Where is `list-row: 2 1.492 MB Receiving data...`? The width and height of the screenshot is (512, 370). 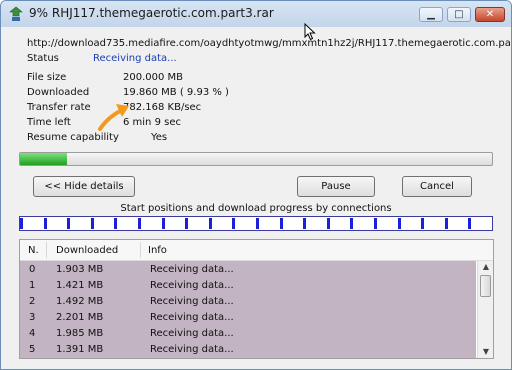 list-row: 2 1.492 MB Receiving data... is located at coordinates (248, 303).